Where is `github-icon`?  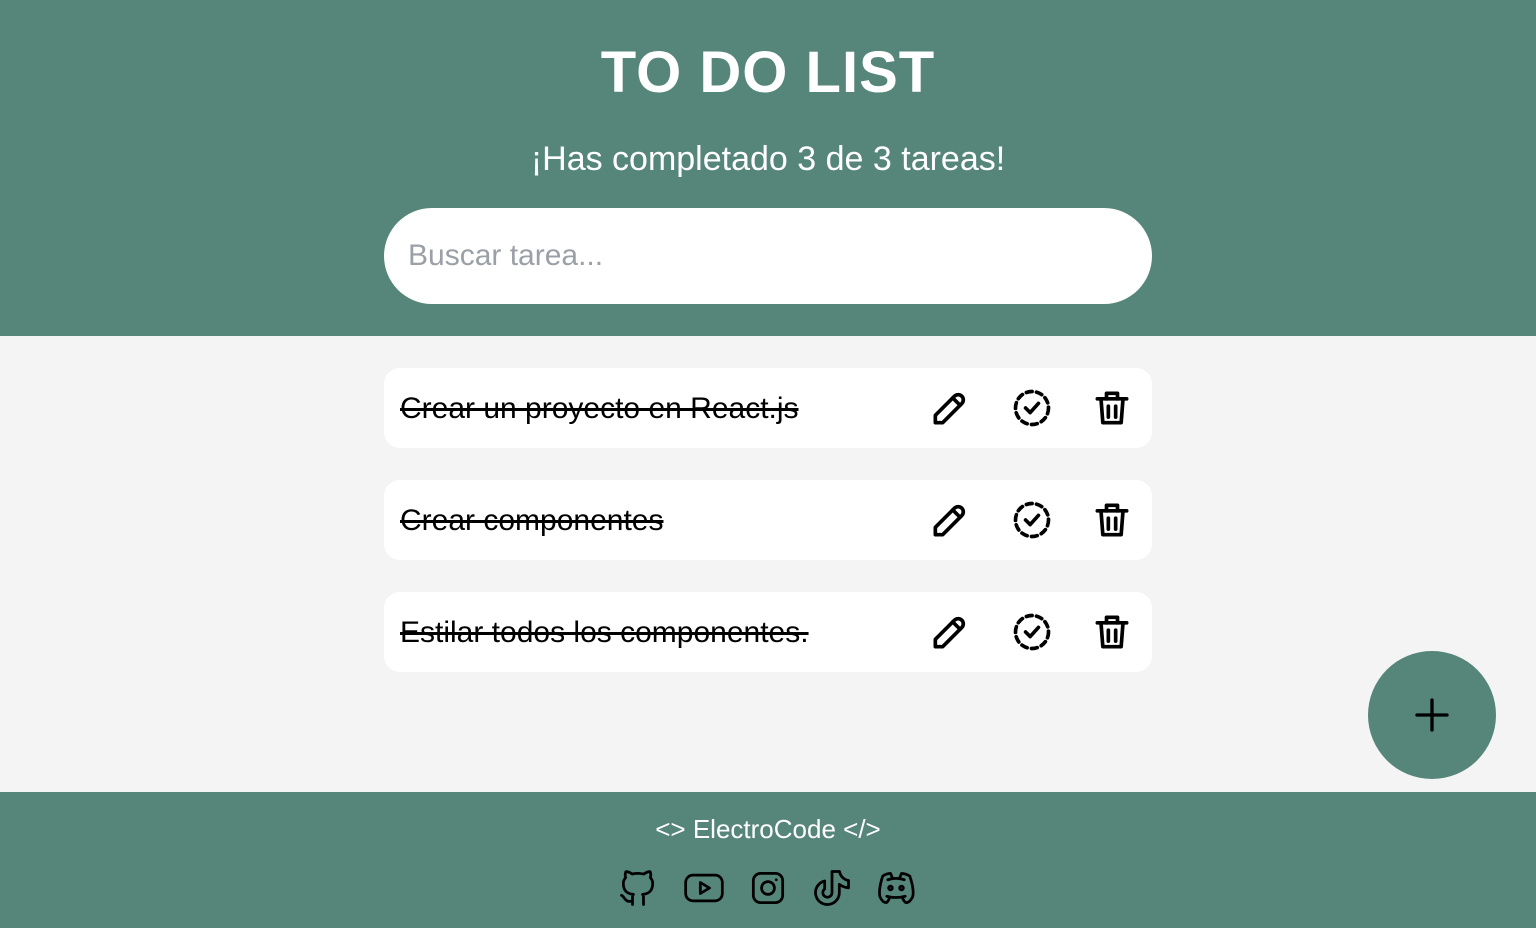 github-icon is located at coordinates (637, 888).